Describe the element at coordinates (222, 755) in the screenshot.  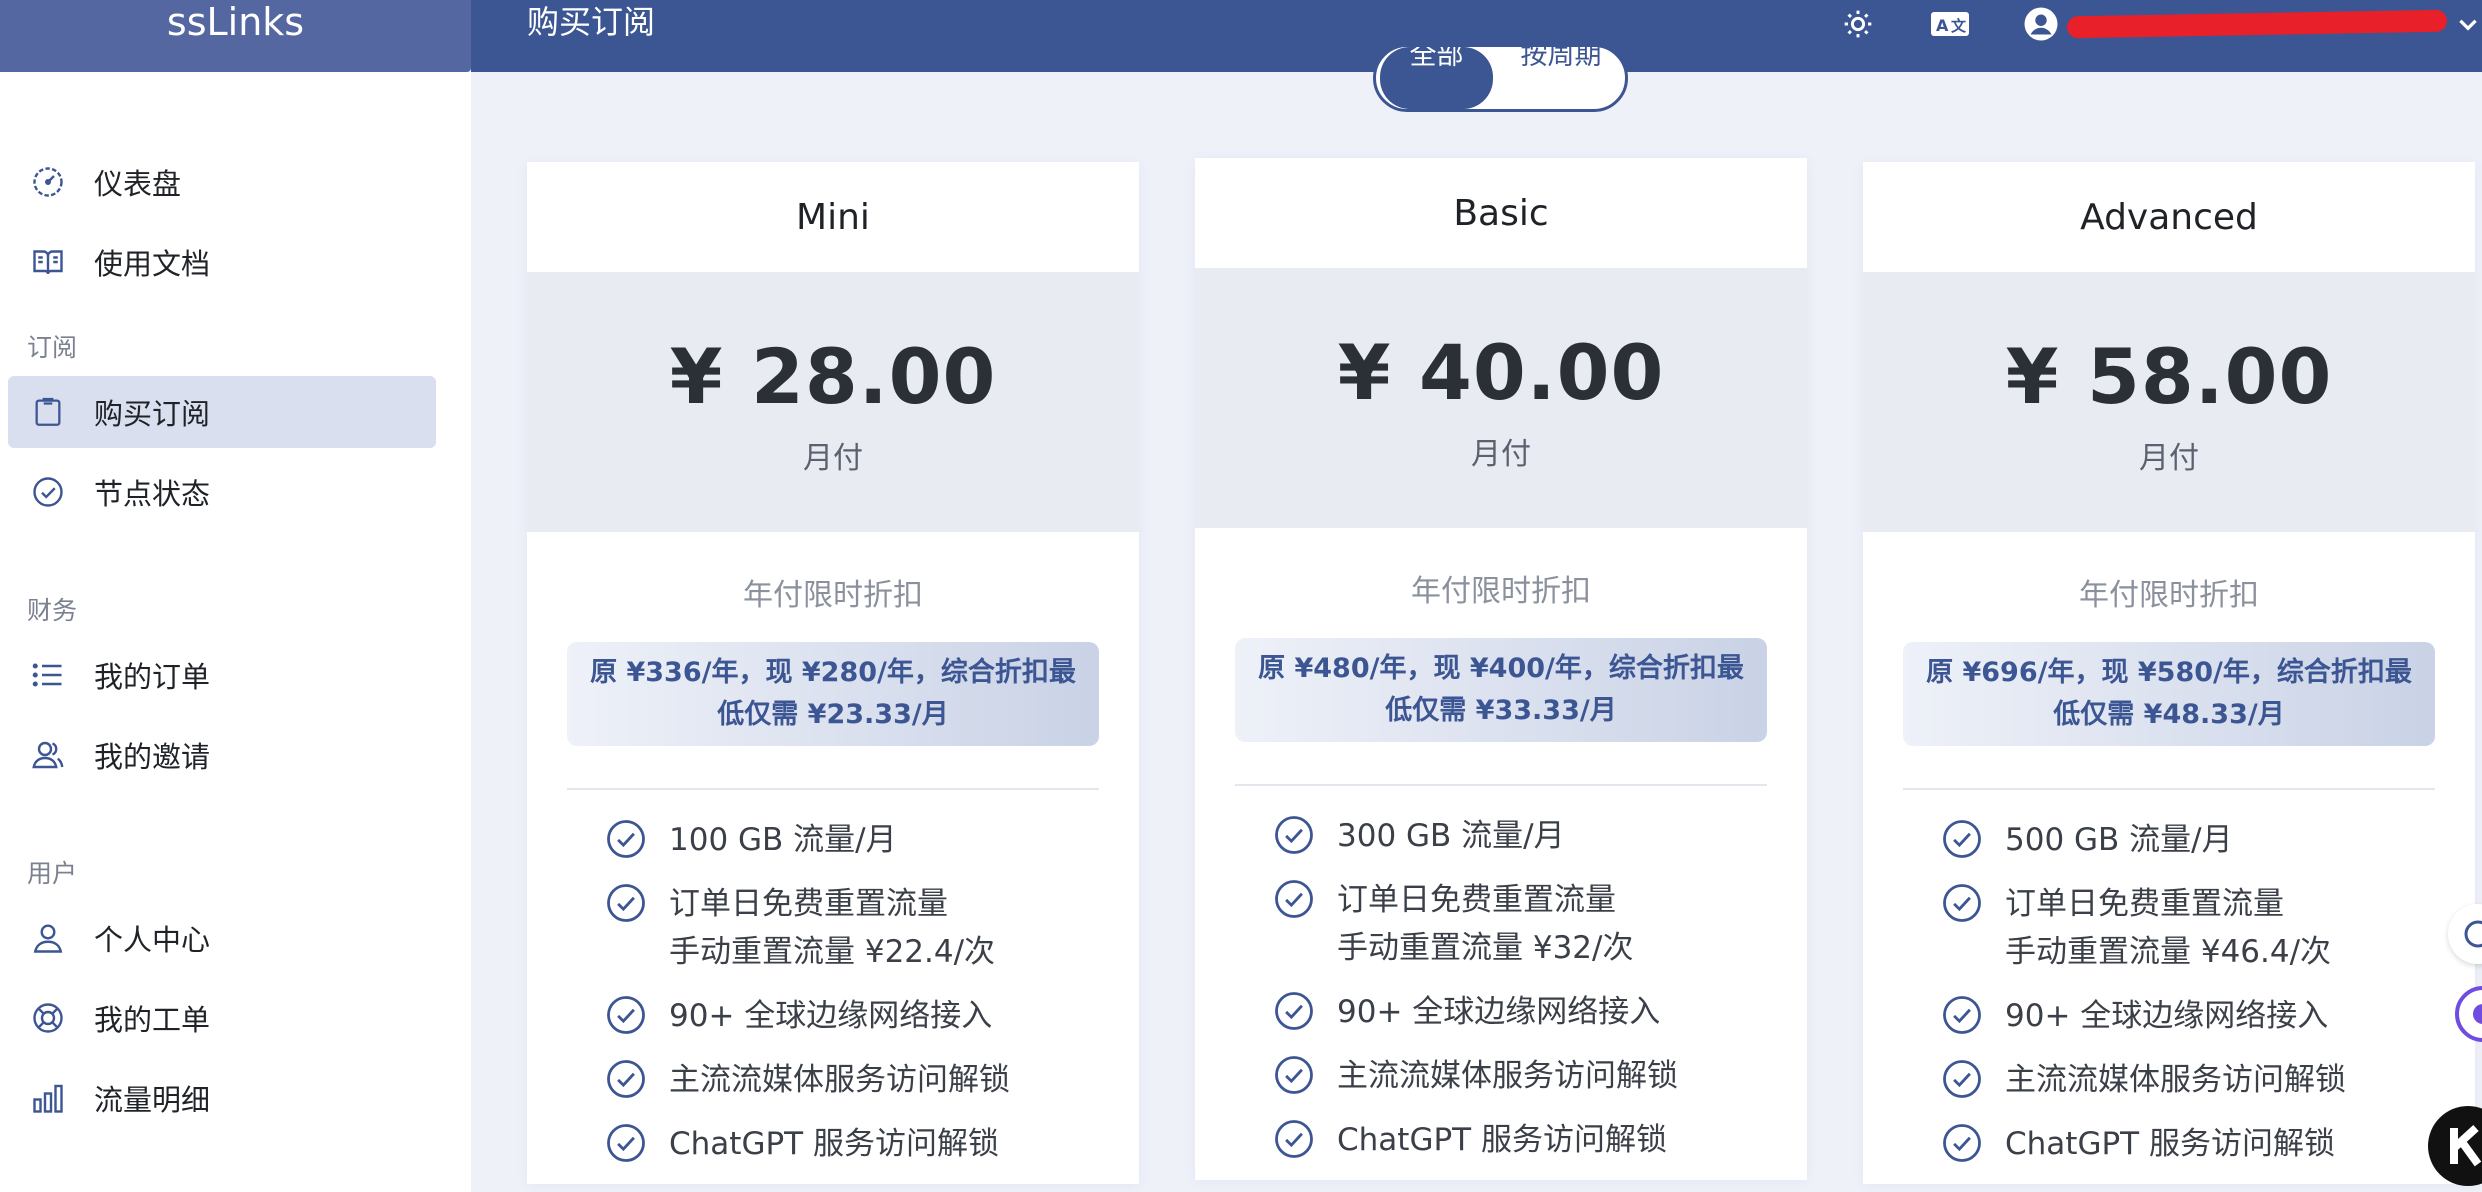
I see `sidebar-item-invites: 我的邀请` at that location.